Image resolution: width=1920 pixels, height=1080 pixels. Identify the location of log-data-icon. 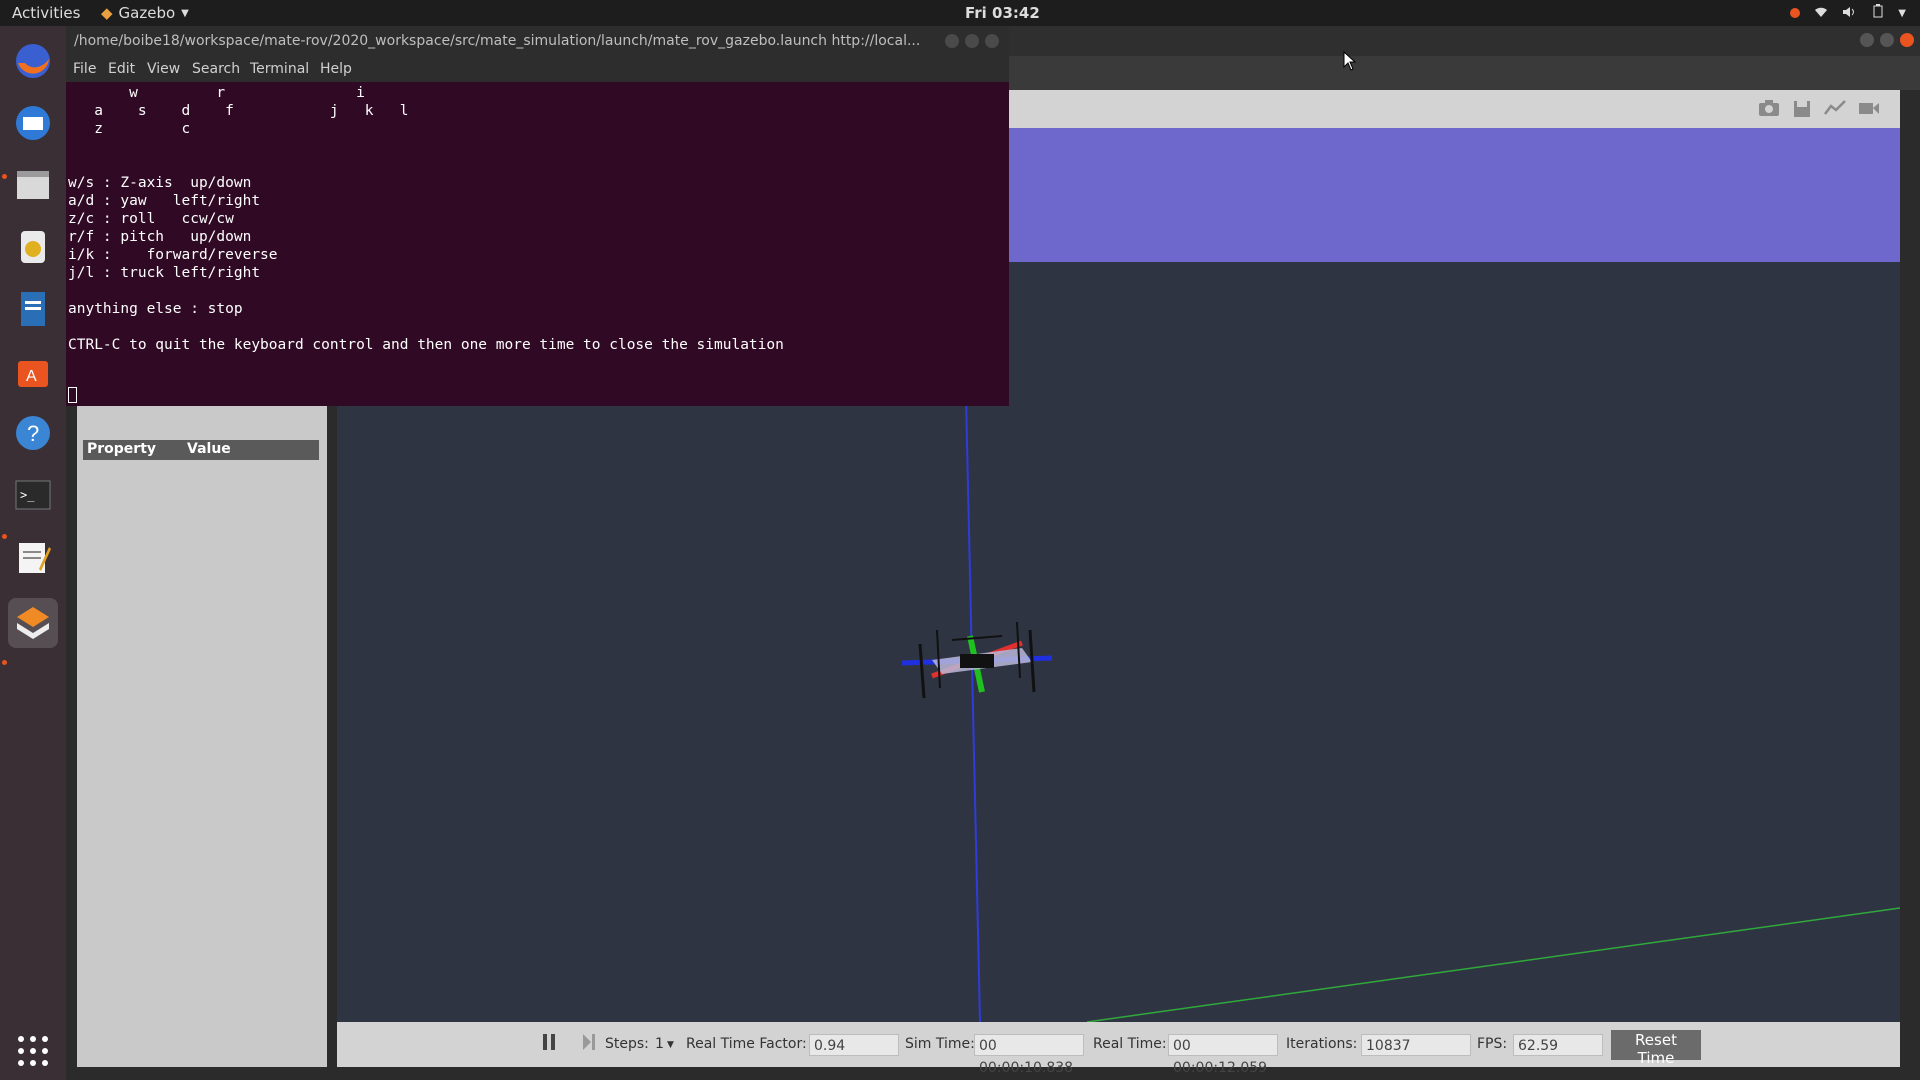
(1802, 111).